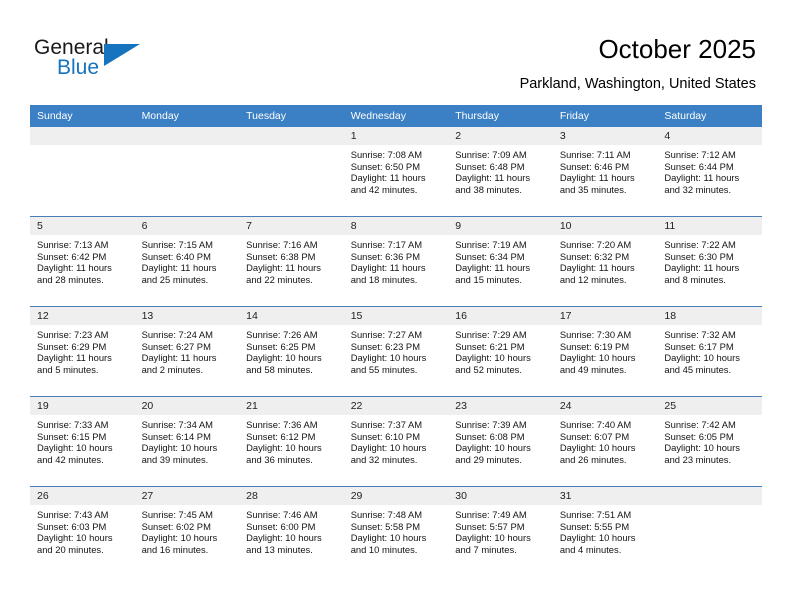  I want to click on day-number: 16, so click(500, 316).